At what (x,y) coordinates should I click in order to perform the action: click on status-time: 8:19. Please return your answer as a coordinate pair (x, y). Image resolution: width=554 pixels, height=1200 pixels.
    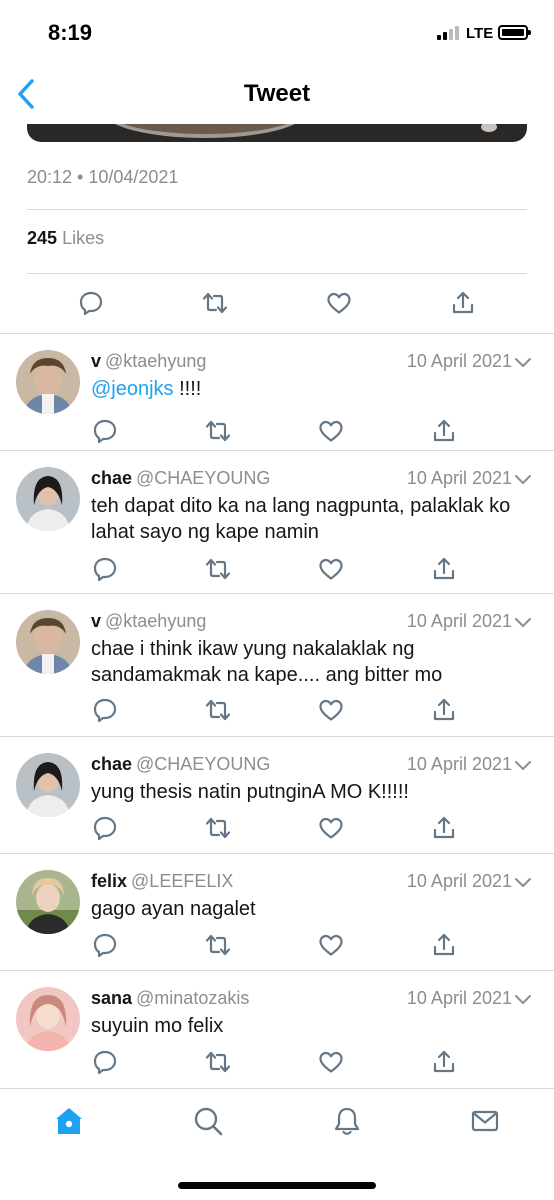
    Looking at the image, I should click on (70, 32).